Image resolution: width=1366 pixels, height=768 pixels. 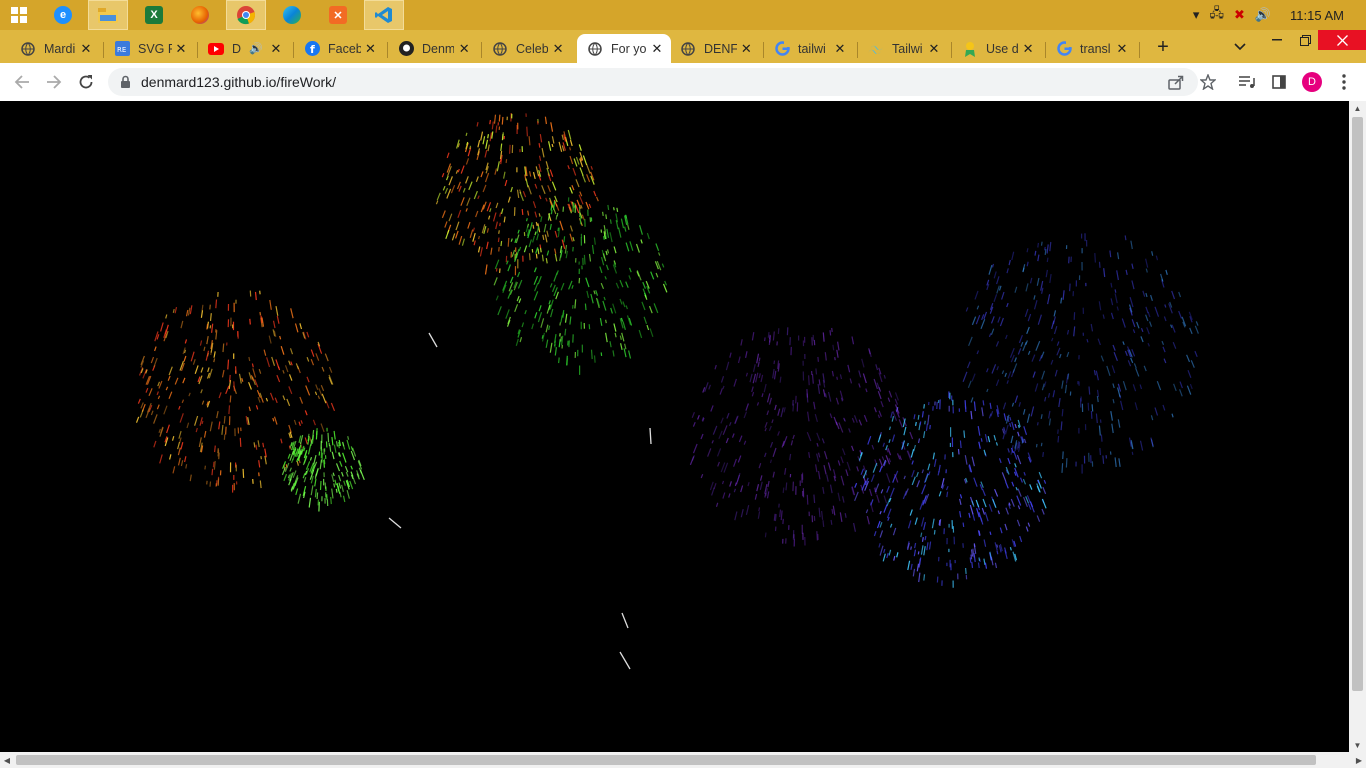 What do you see at coordinates (1240, 47) in the screenshot?
I see `tab-search-button` at bounding box center [1240, 47].